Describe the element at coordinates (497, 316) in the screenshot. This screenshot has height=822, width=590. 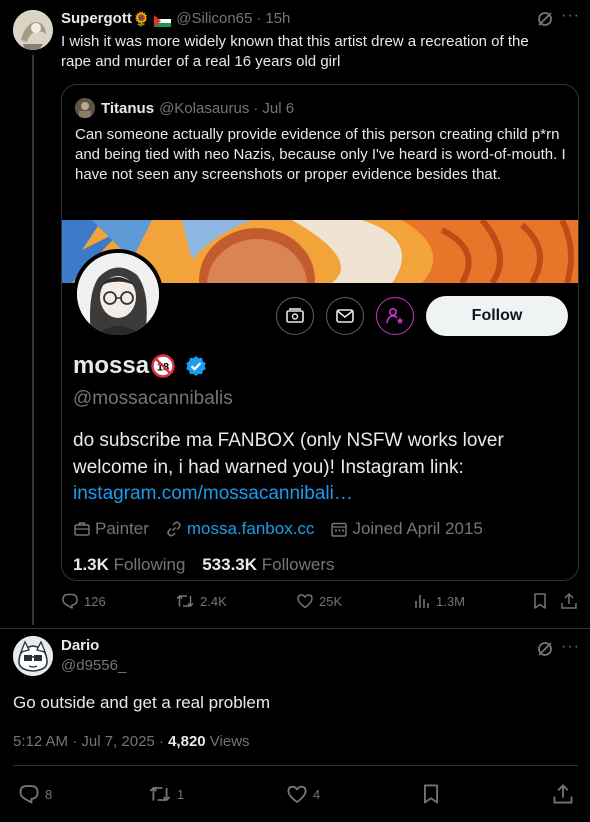
I see `follow-button: Follow` at that location.